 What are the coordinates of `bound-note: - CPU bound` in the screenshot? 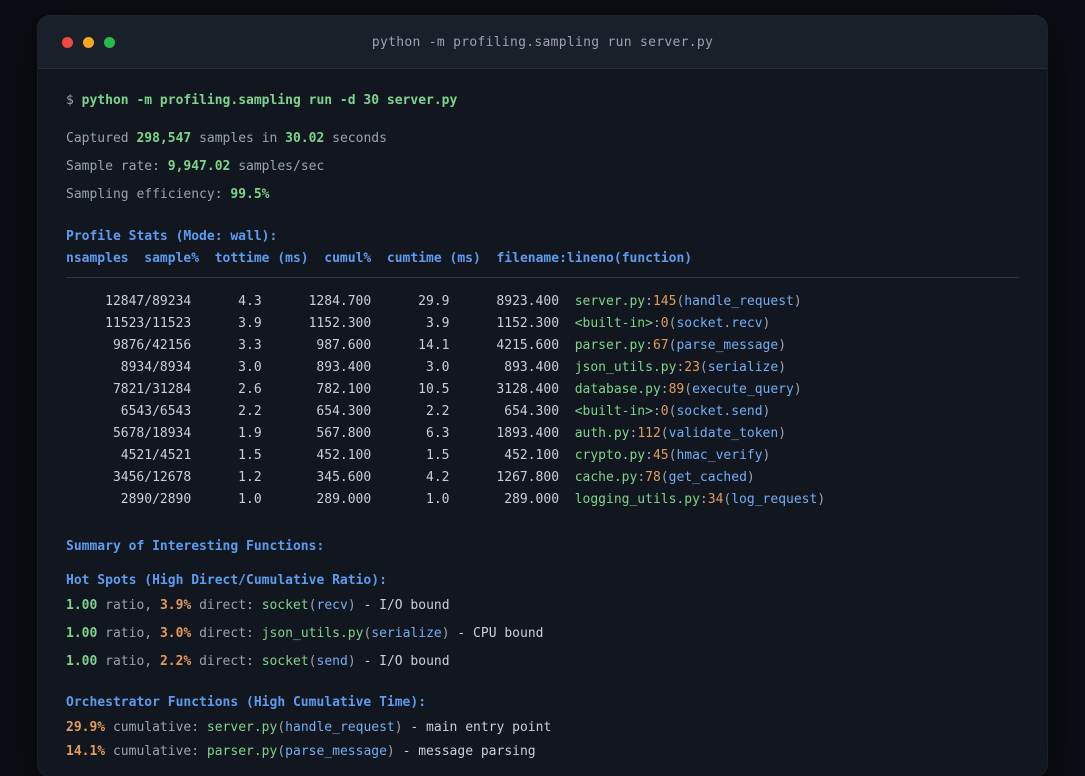 It's located at (496, 633).